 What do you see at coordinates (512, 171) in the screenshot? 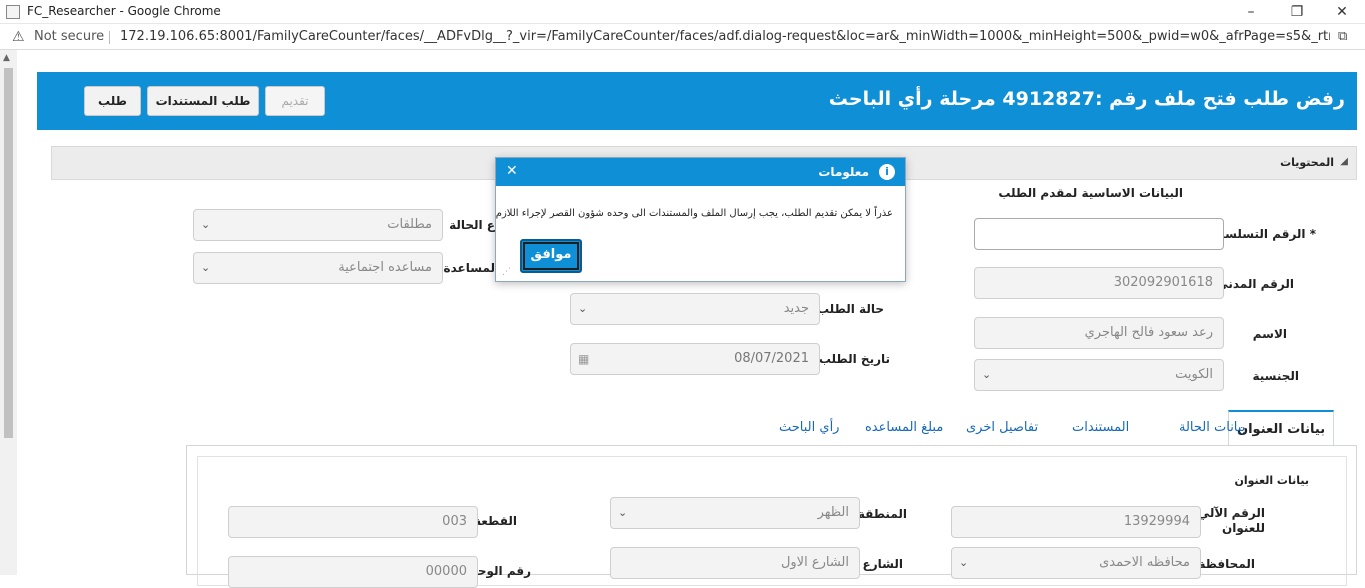
I see `close-icon: ✕` at bounding box center [512, 171].